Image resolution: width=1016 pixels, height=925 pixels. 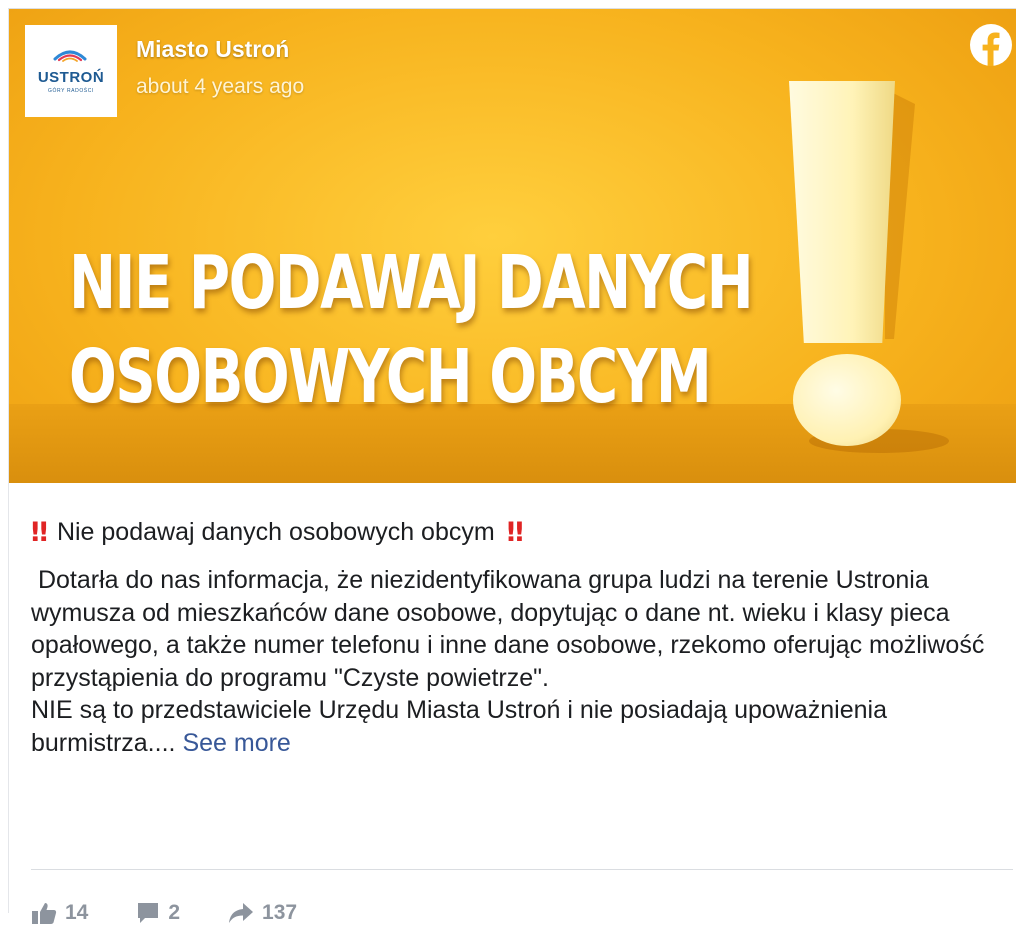 I want to click on page-name-link: Miasto Ustroń, so click(x=212, y=49).